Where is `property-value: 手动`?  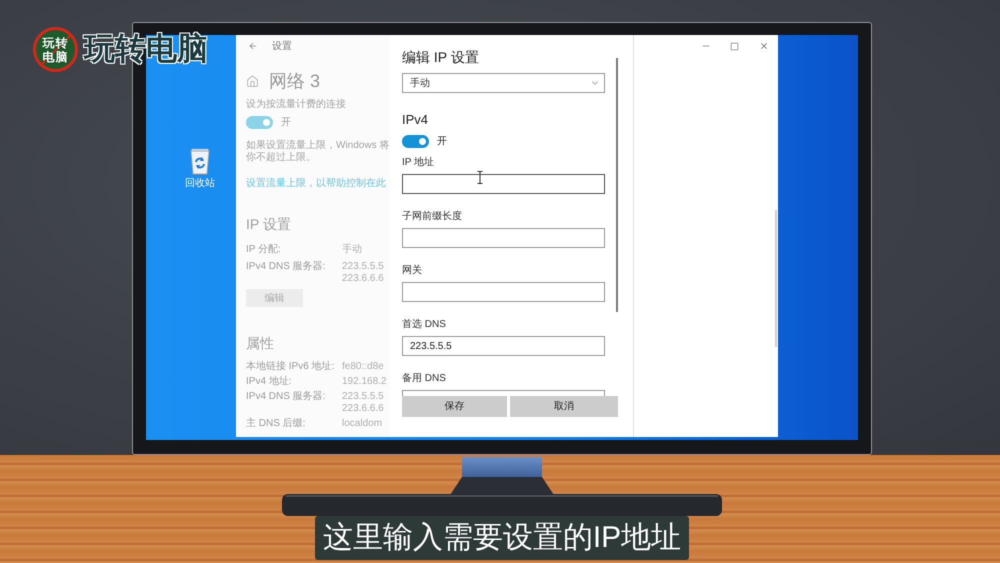 property-value: 手动 is located at coordinates (352, 250).